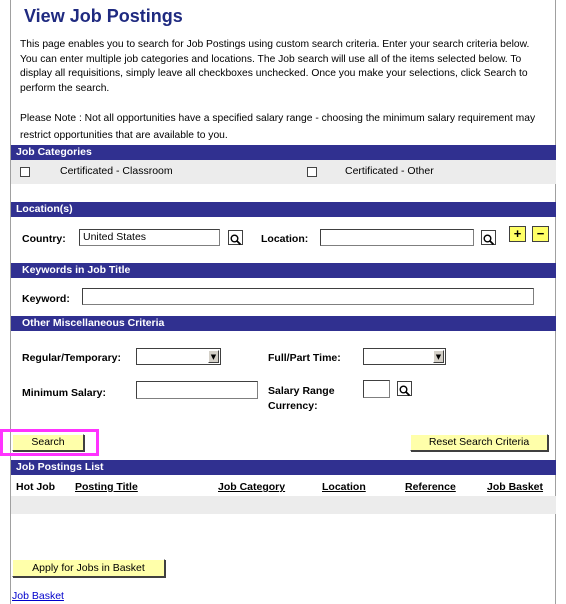 Image resolution: width=566 pixels, height=604 pixels. I want to click on job-basket-link: Job Basket, so click(38, 596).